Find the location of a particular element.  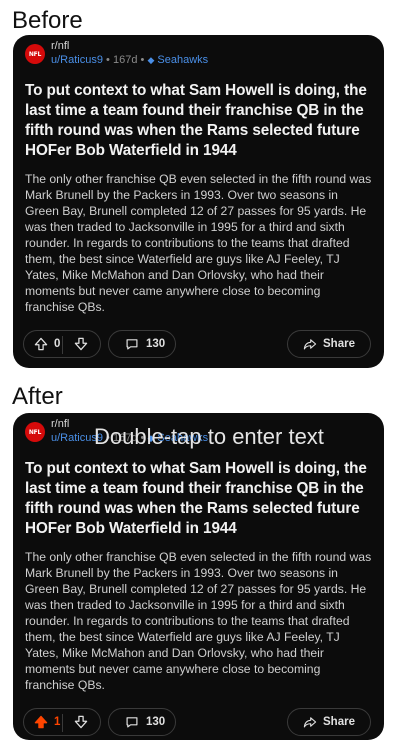

vote-control: 1 is located at coordinates (62, 722).